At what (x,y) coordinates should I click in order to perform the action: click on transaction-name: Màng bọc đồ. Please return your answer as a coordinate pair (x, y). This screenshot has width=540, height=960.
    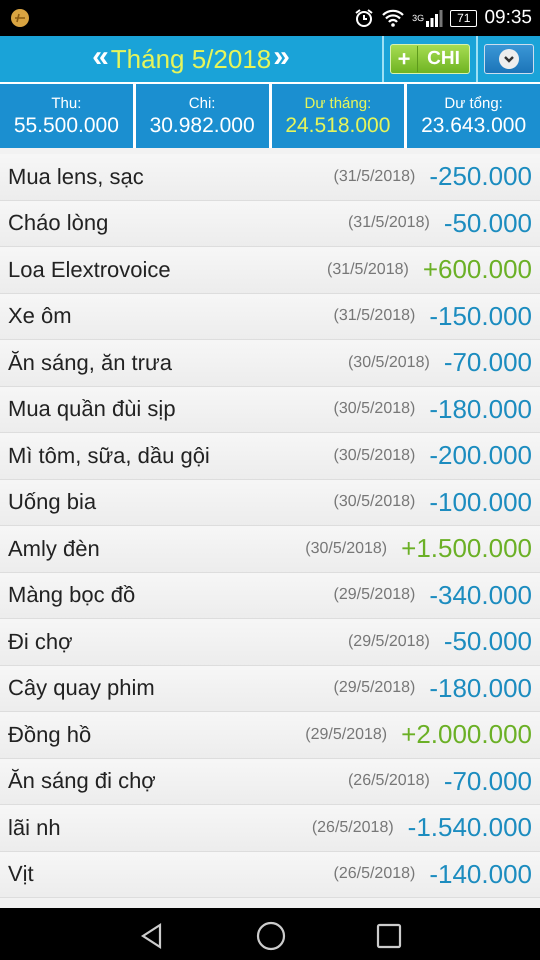
    Looking at the image, I should click on (72, 595).